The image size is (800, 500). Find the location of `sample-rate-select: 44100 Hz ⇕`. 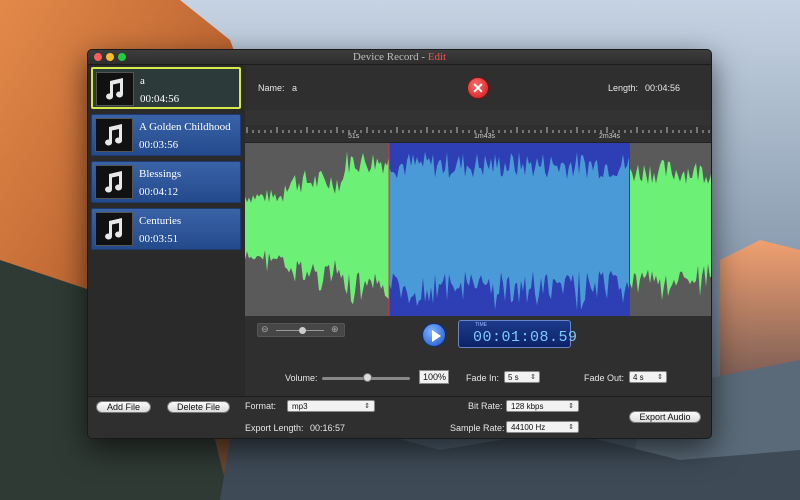

sample-rate-select: 44100 Hz ⇕ is located at coordinates (542, 427).